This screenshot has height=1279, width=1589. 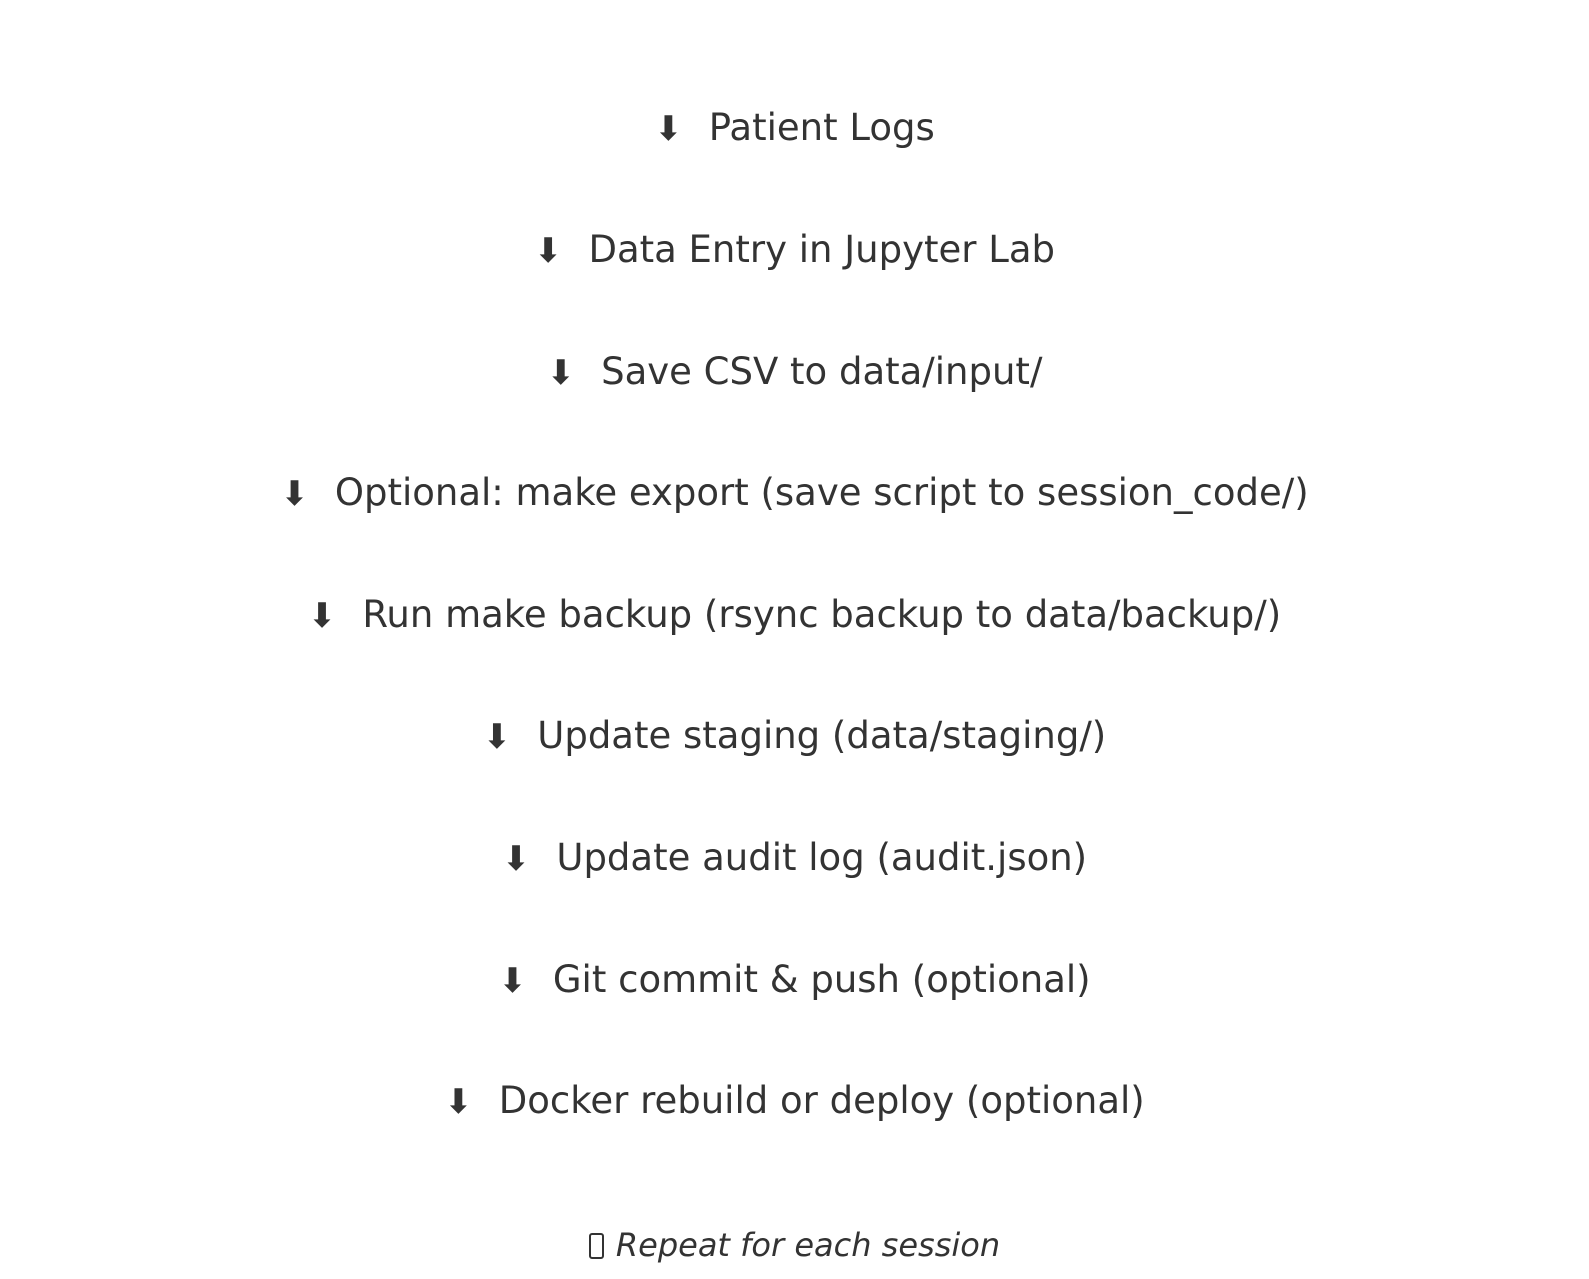 What do you see at coordinates (822, 371) in the screenshot?
I see `step-label: Save CSV to data/input/` at bounding box center [822, 371].